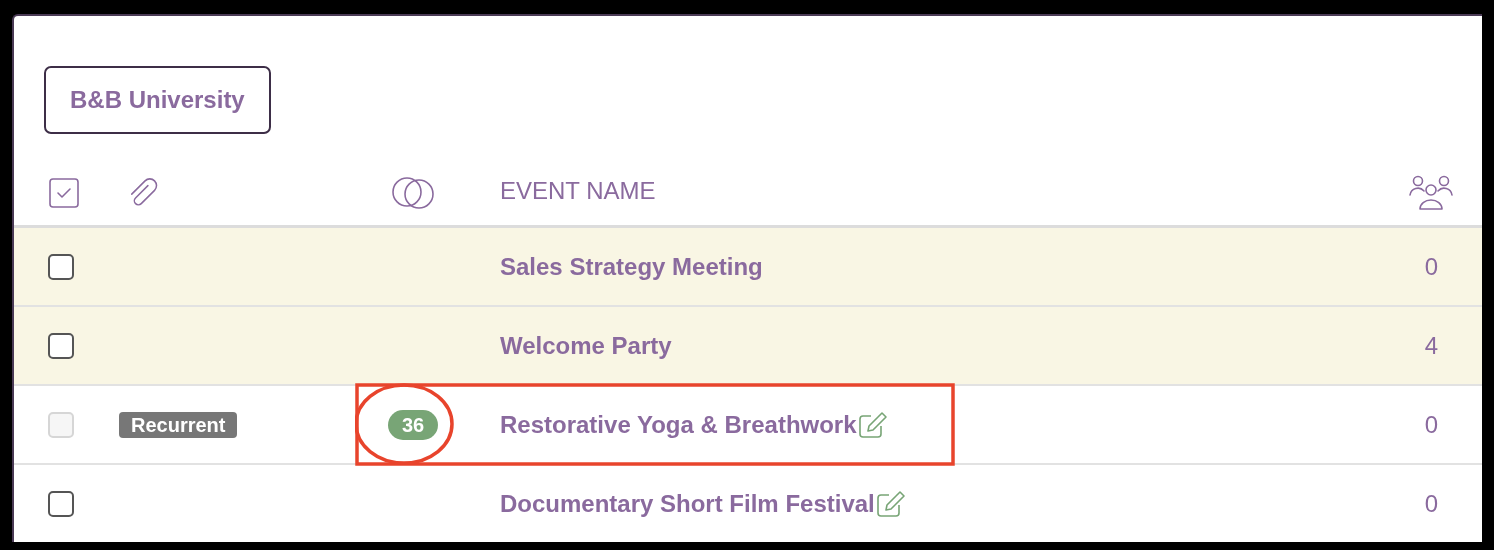  What do you see at coordinates (157, 100) in the screenshot?
I see `filter-button: B&B University` at bounding box center [157, 100].